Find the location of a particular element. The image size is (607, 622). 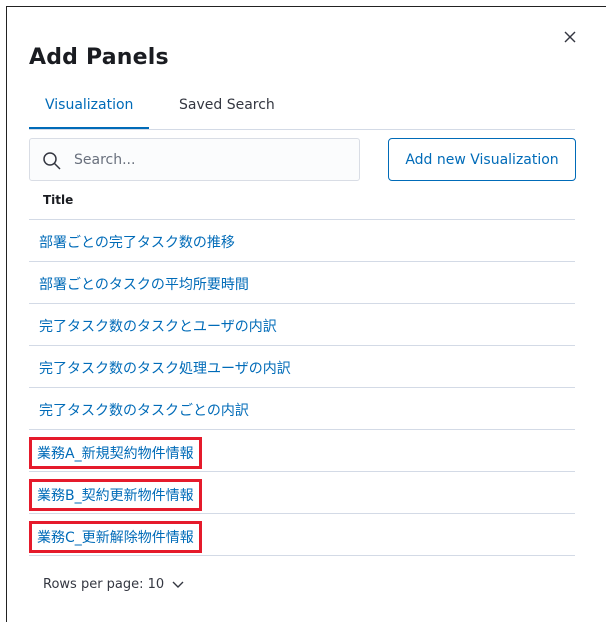

search-field is located at coordinates (194, 159).